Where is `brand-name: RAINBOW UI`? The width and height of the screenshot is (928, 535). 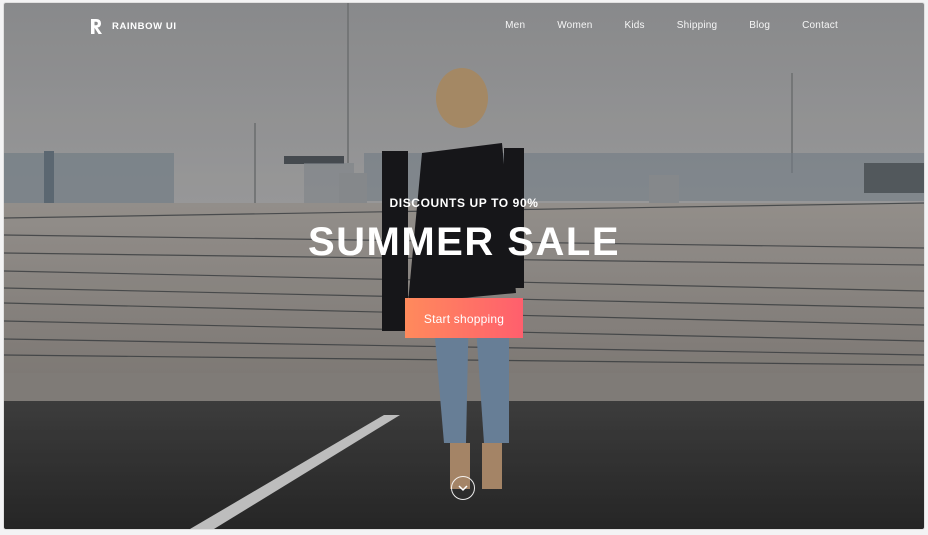 brand-name: RAINBOW UI is located at coordinates (144, 26).